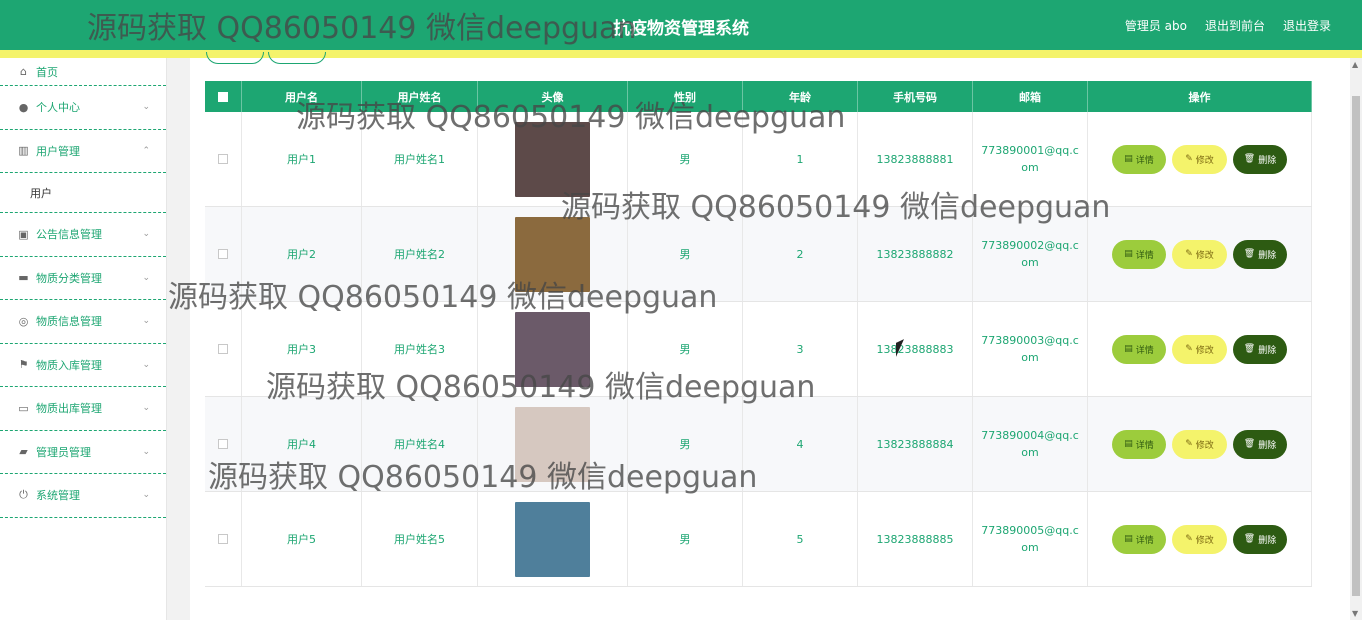 The width and height of the screenshot is (1362, 620). What do you see at coordinates (1030, 349) in the screenshot?
I see `email-cell: 773890003@qq.com` at bounding box center [1030, 349].